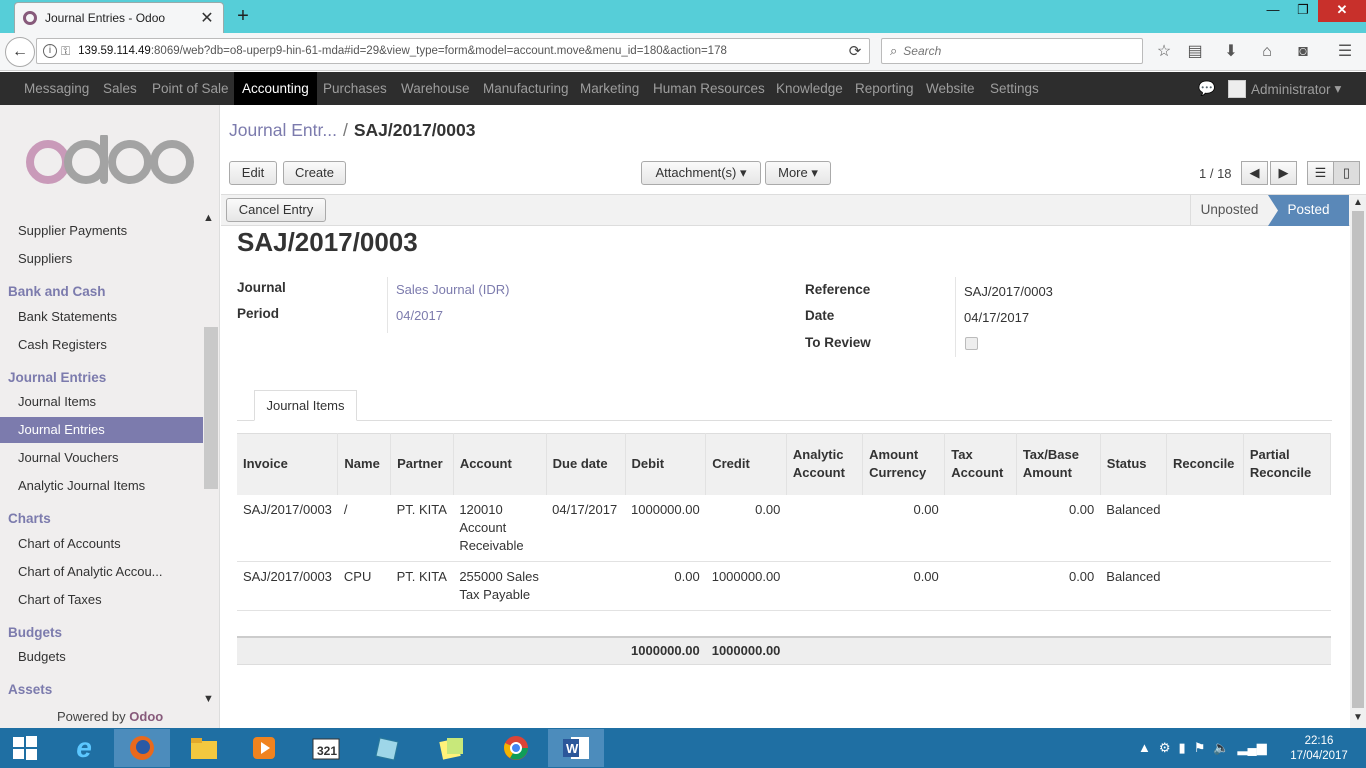  What do you see at coordinates (1342, 11) in the screenshot?
I see `close-window-button: ✕` at bounding box center [1342, 11].